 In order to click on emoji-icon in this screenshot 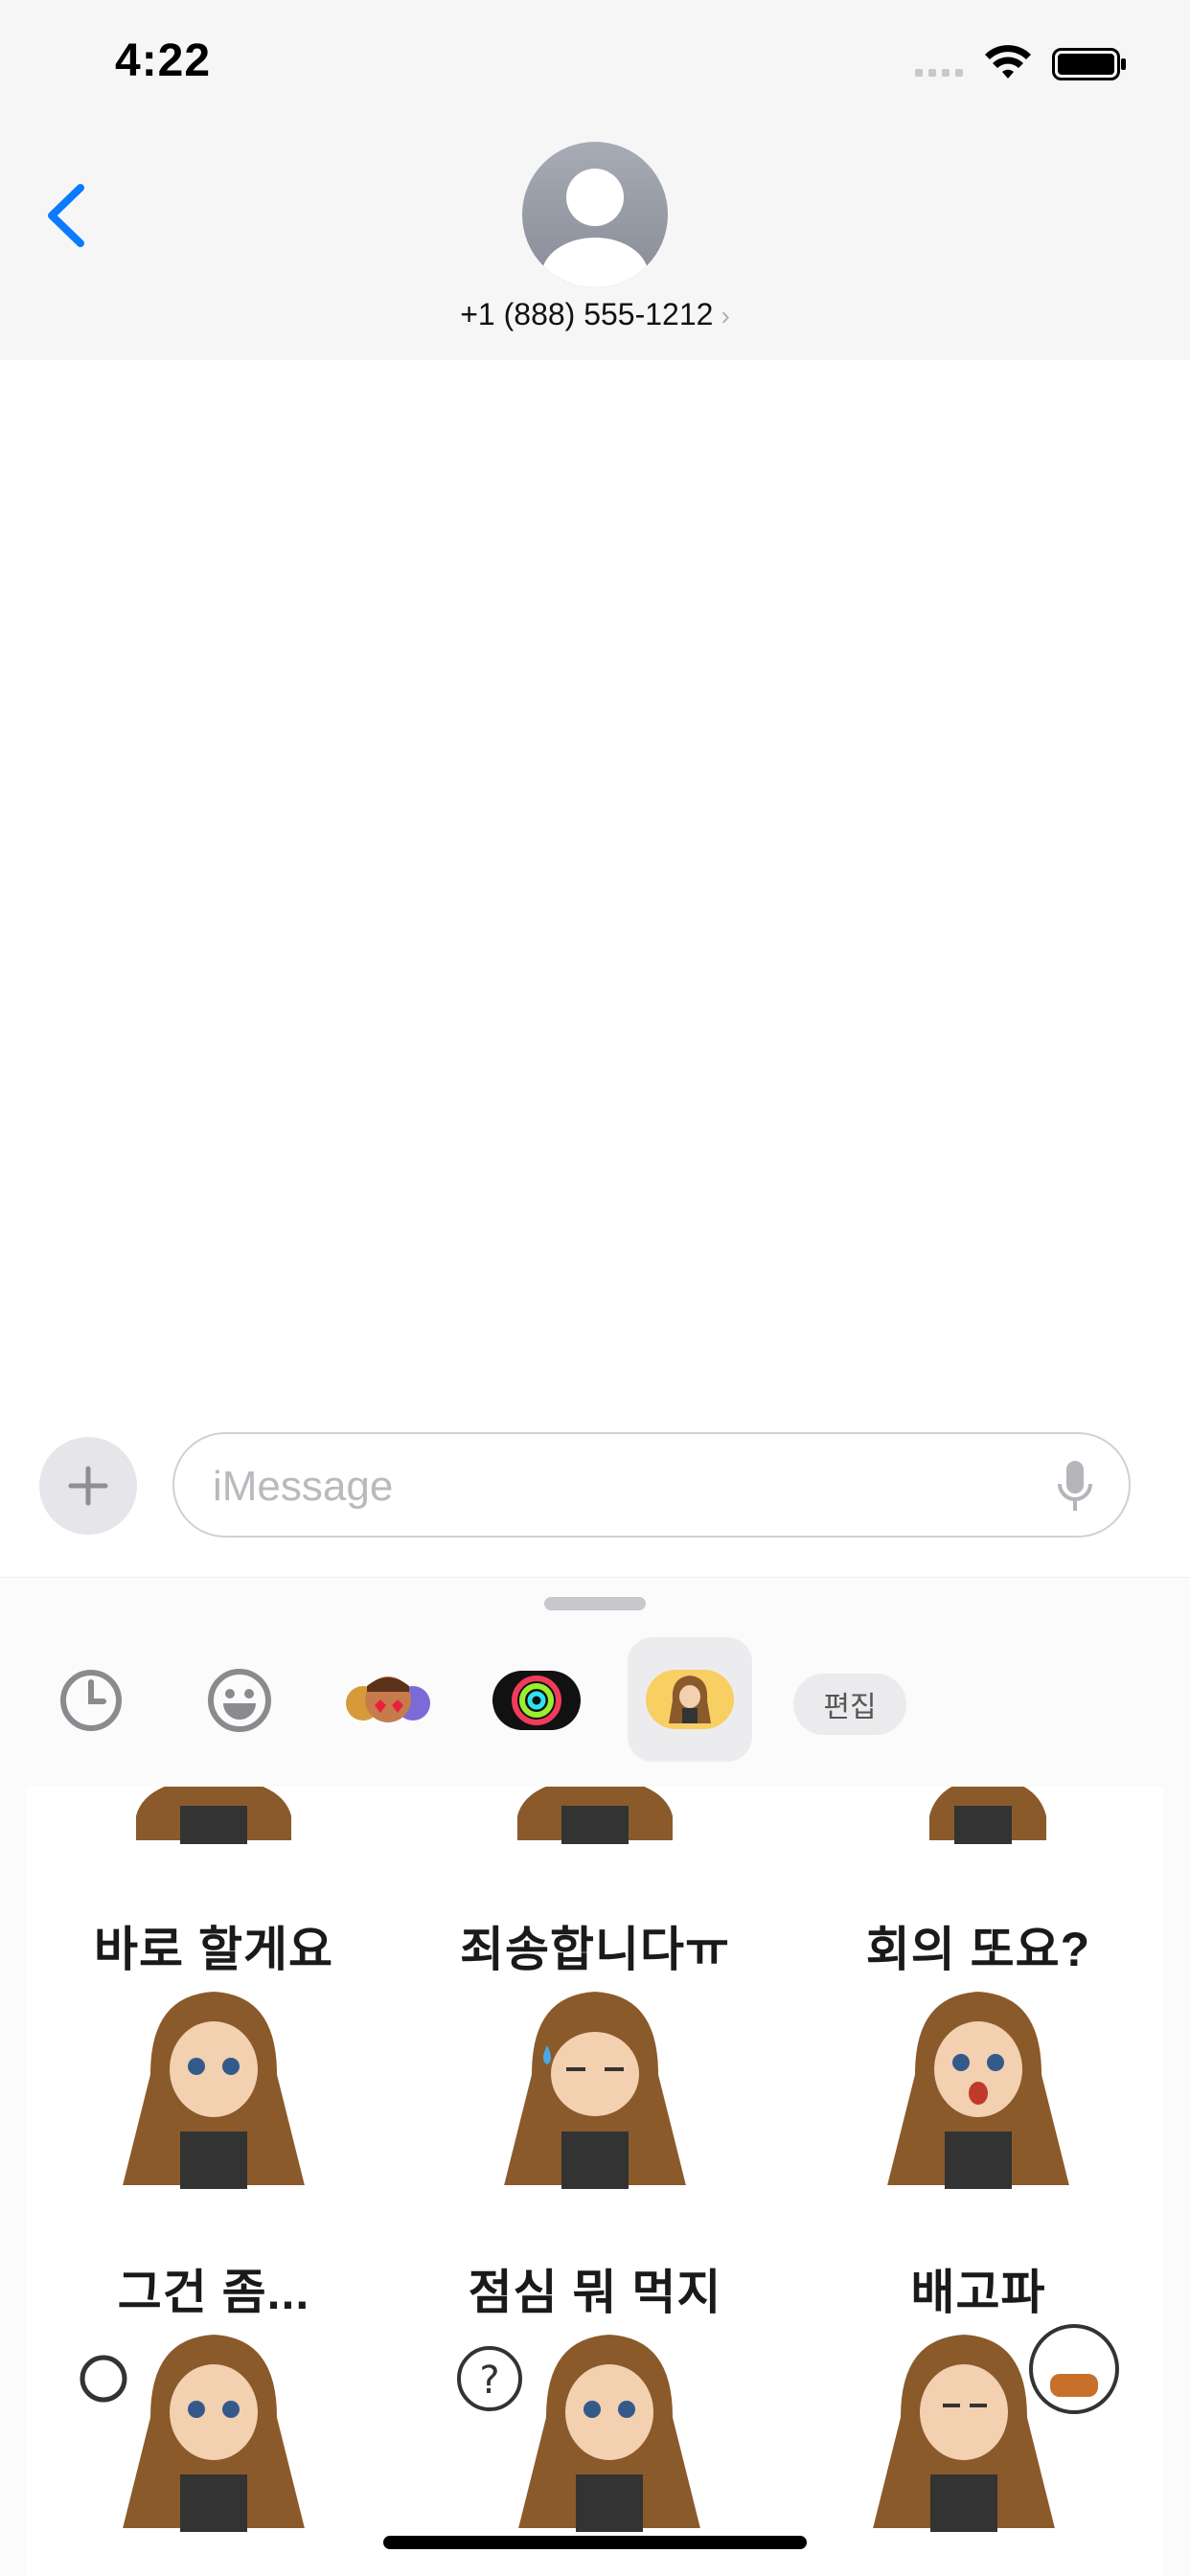, I will do `click(240, 1700)`.